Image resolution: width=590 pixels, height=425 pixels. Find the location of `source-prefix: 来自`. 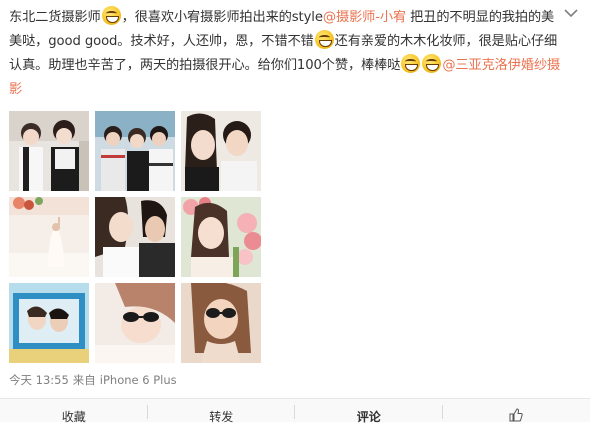

source-prefix: 来自 is located at coordinates (84, 380).